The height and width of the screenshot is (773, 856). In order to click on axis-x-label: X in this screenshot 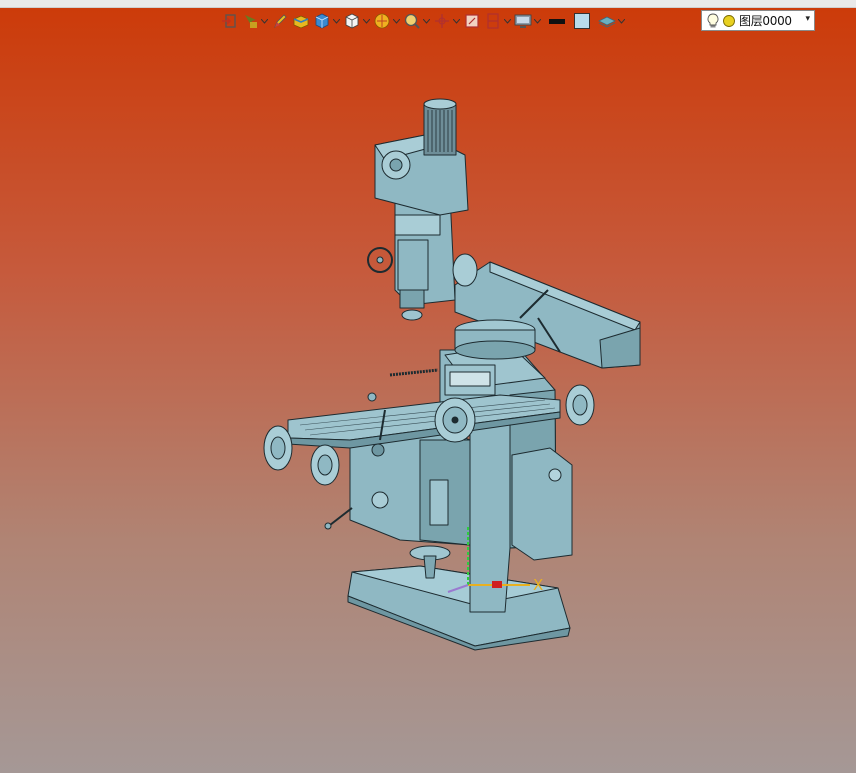, I will do `click(538, 585)`.